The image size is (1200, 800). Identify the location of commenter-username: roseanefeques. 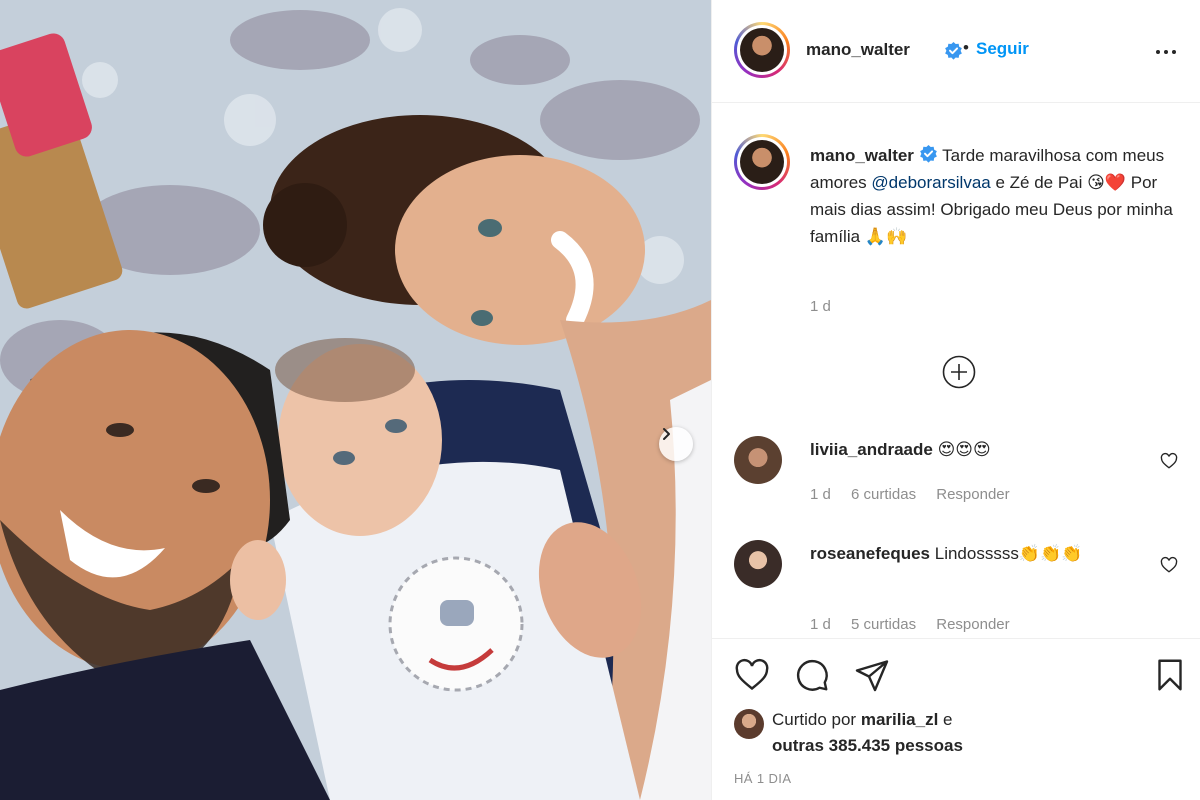
(870, 553).